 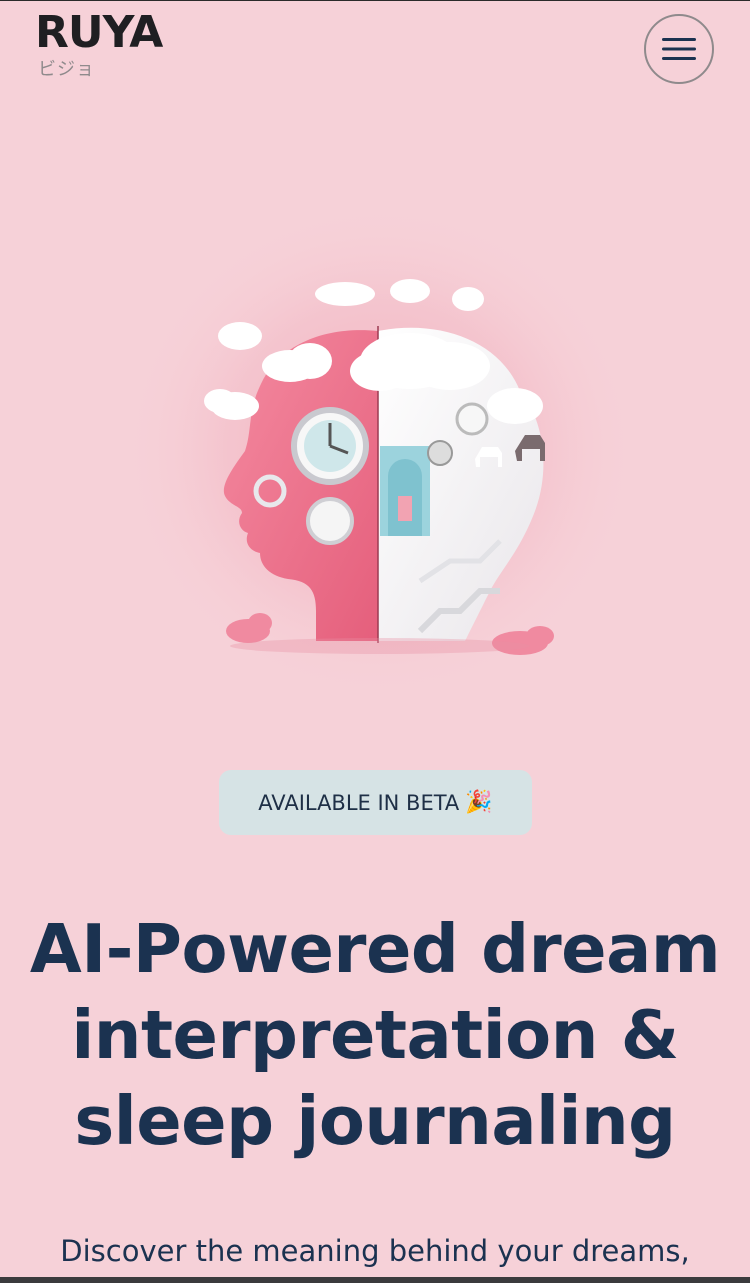 I want to click on menu-button, so click(x=679, y=49).